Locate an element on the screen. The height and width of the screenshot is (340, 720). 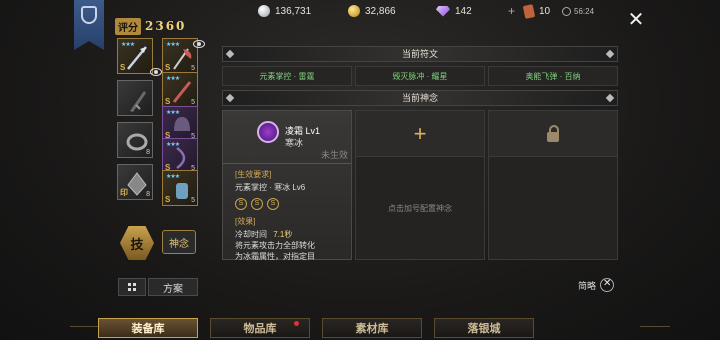
ring-icon is located at coordinates (137, 142).